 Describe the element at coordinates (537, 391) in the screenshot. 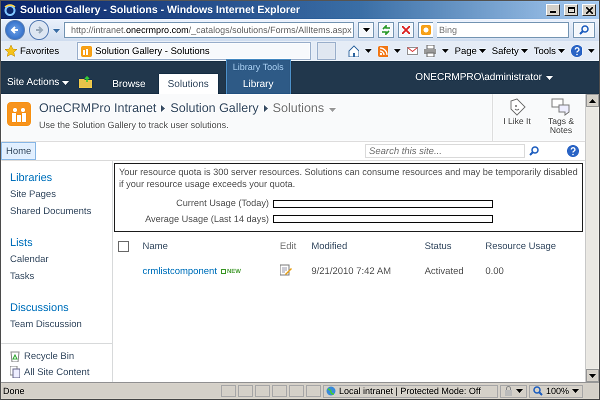

I see `zoom-icon` at that location.